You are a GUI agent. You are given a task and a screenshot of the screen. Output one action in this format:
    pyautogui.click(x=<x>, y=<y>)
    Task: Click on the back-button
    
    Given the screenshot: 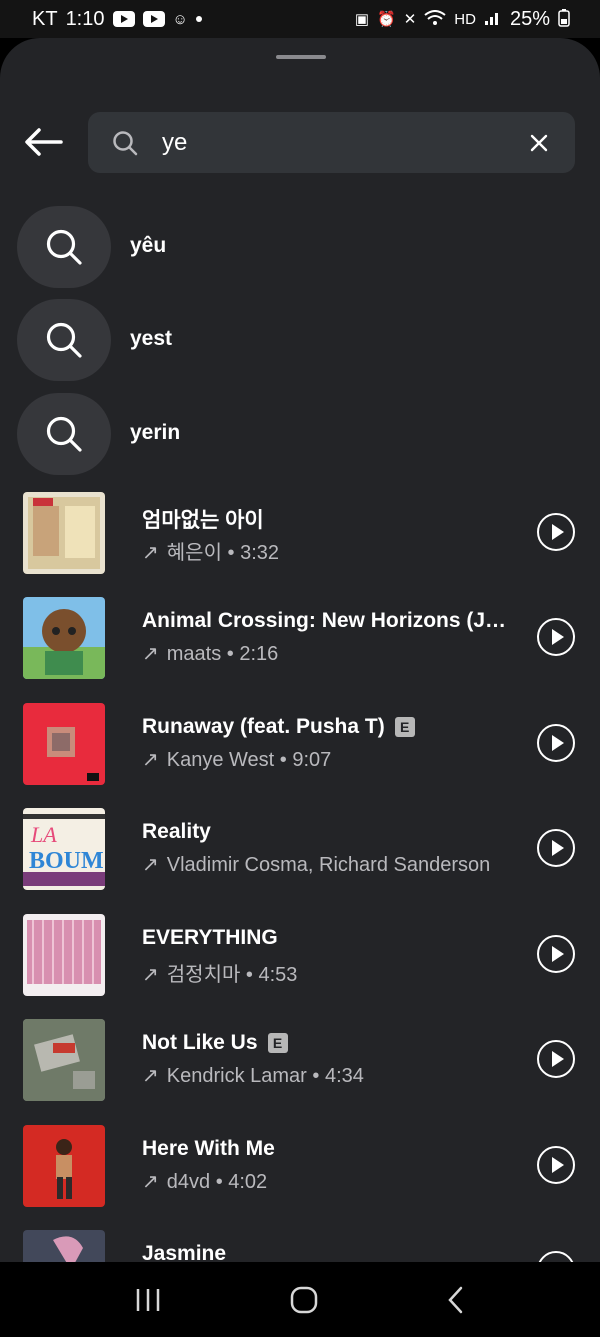 What is the action you would take?
    pyautogui.click(x=44, y=142)
    